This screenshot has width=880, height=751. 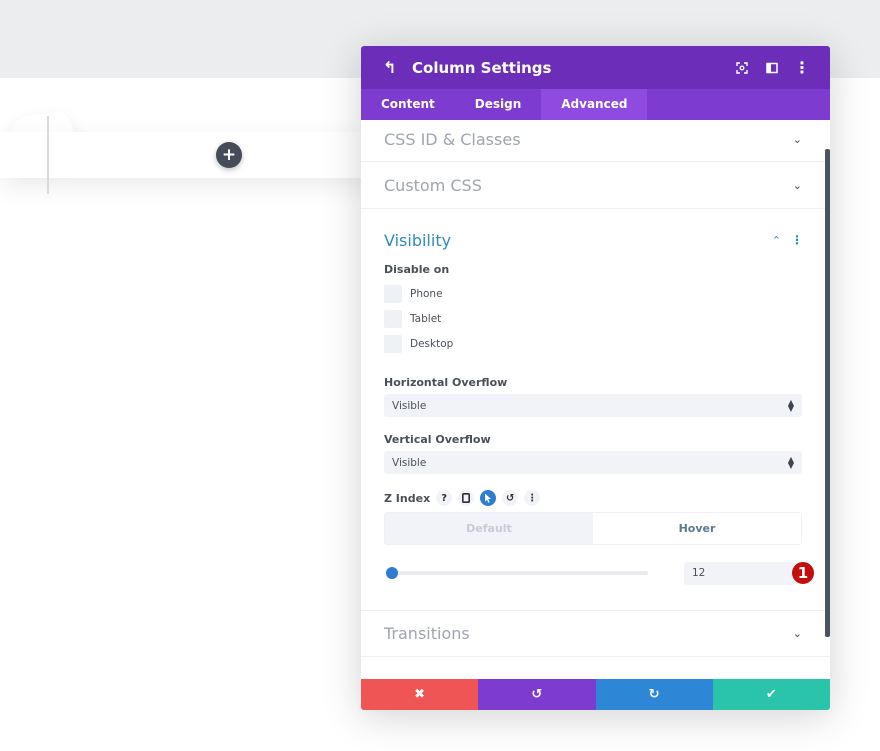 I want to click on section-css-id-classes: CSS ID & Classes ⌄, so click(x=595, y=141).